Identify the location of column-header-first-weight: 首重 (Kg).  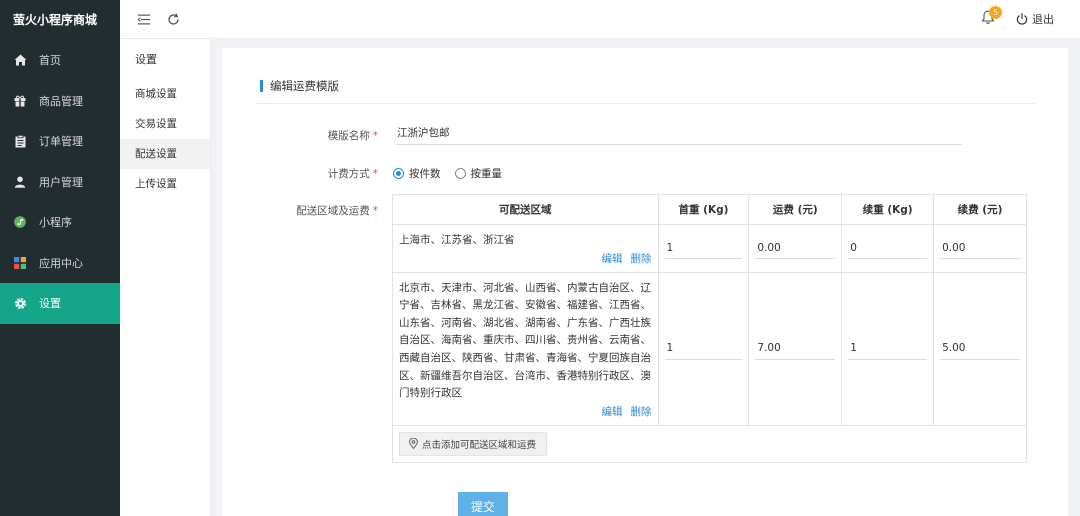
(703, 209).